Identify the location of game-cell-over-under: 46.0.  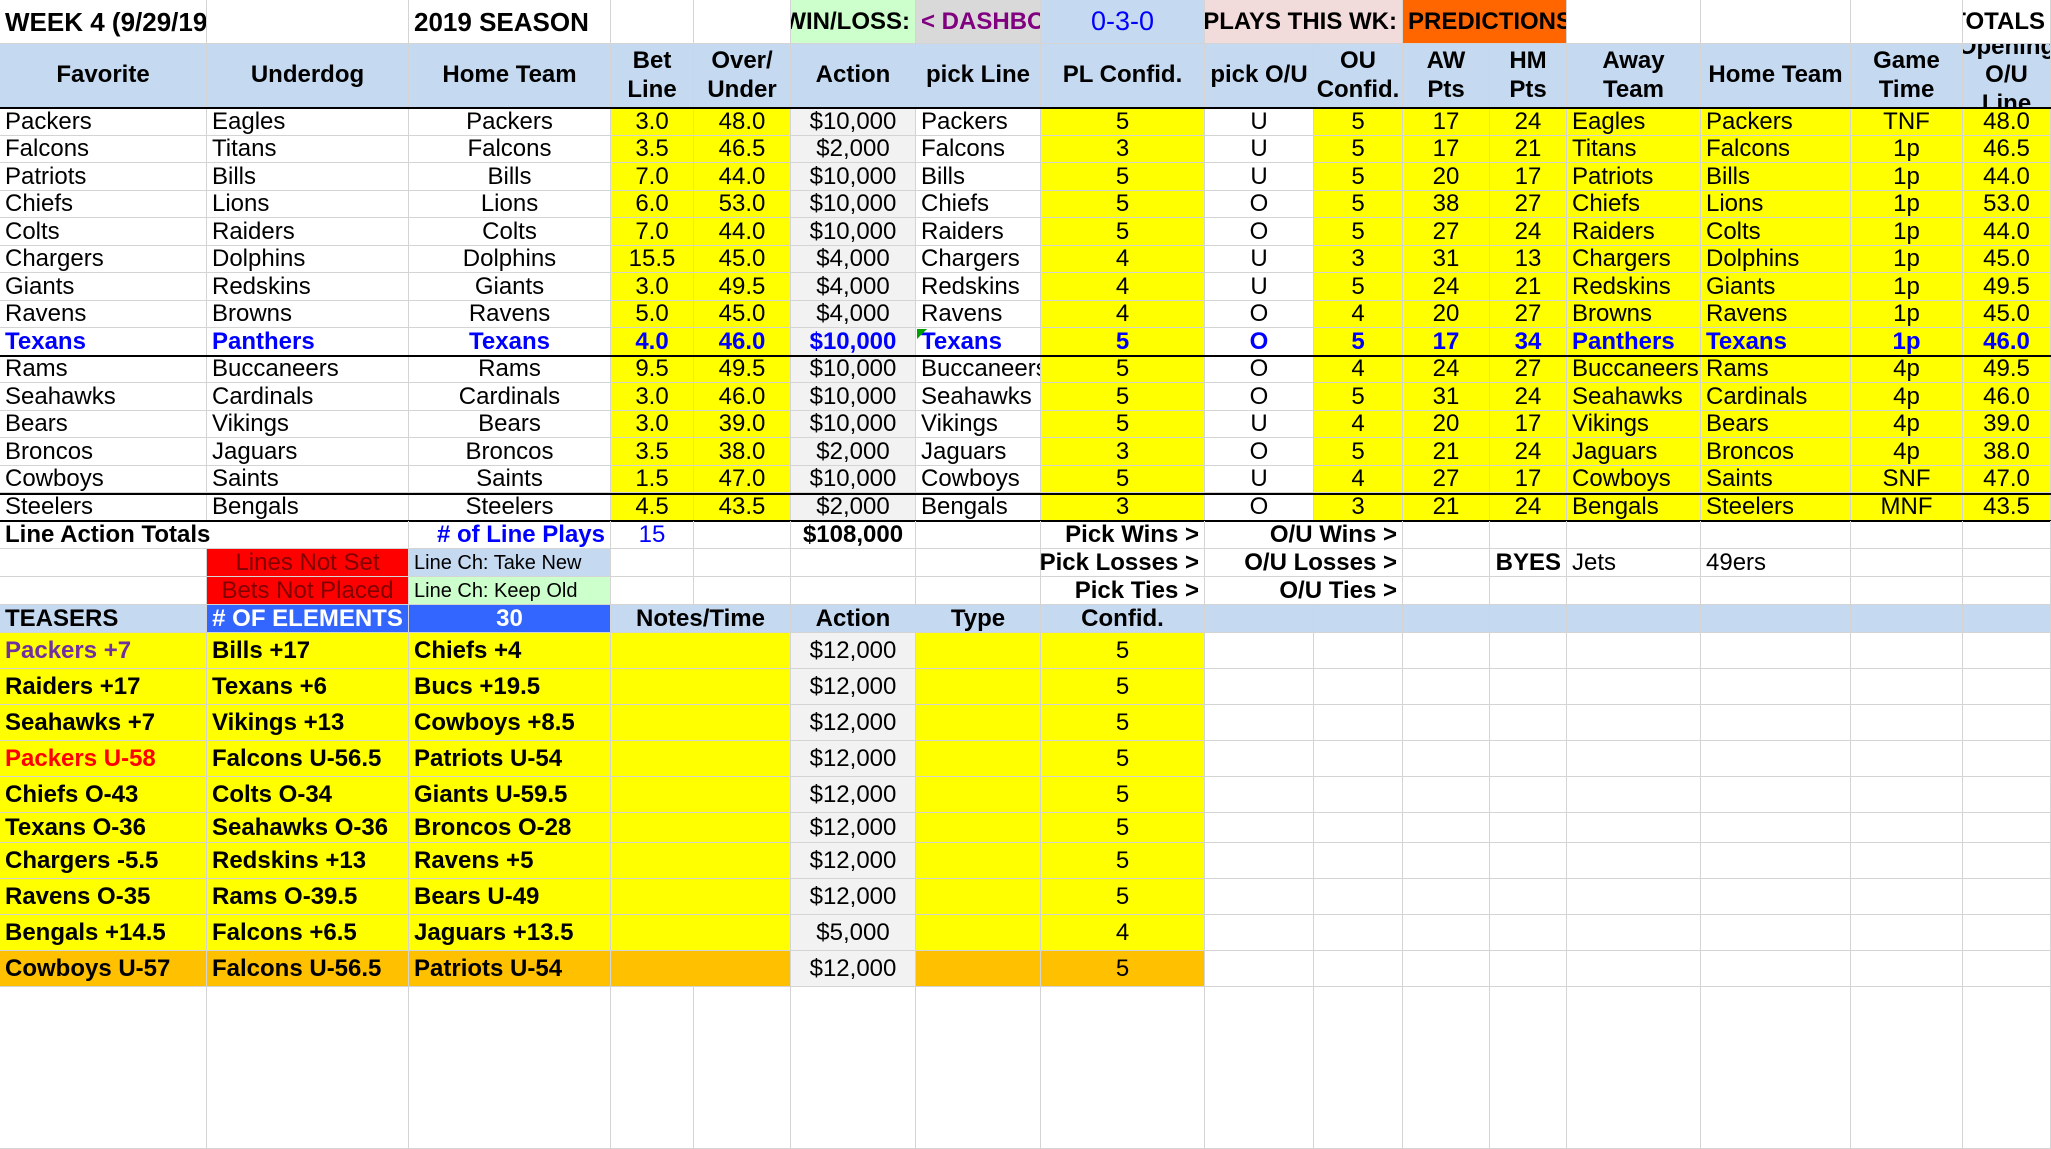
(742, 397).